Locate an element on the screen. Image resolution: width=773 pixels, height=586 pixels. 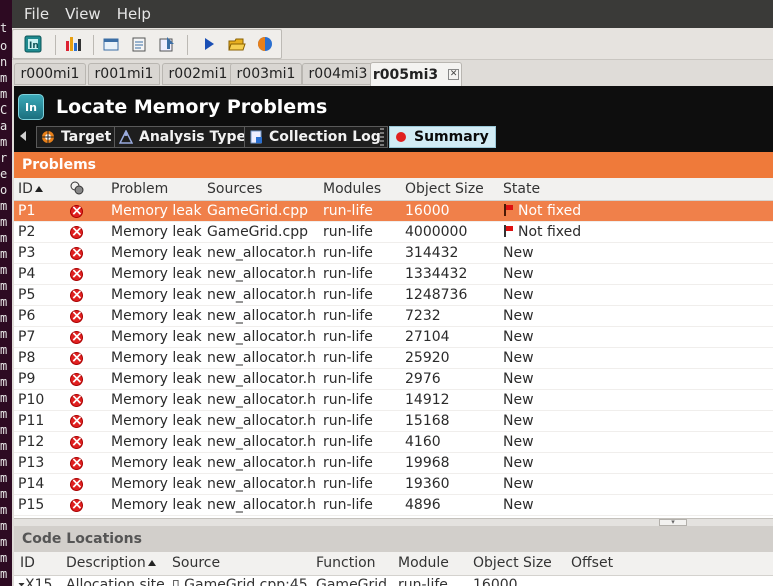
tab-r002mi1: r002mi1 is located at coordinates (198, 74).